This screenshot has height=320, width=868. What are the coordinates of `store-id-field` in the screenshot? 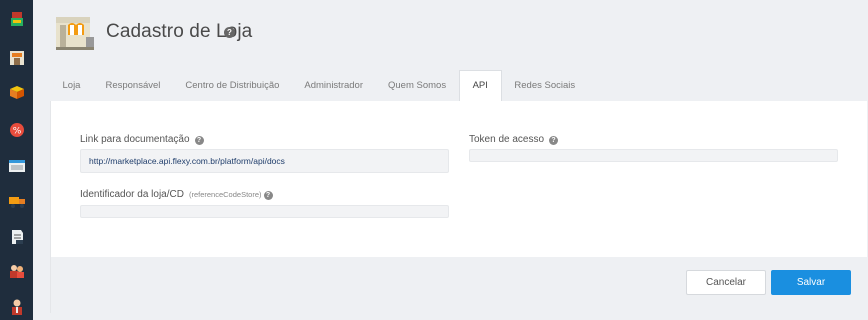 It's located at (264, 211).